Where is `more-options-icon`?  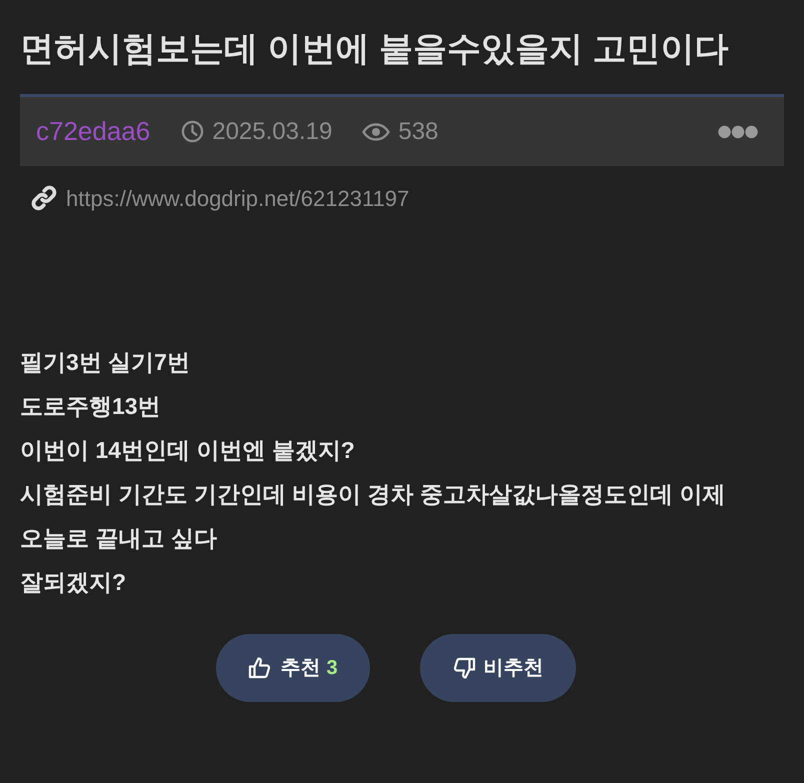
more-options-icon is located at coordinates (738, 131).